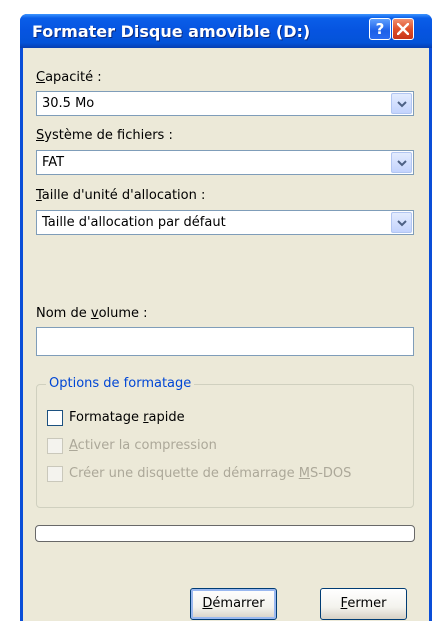 The height and width of the screenshot is (622, 437). What do you see at coordinates (53, 162) in the screenshot?
I see `filesystem-value: FAT` at bounding box center [53, 162].